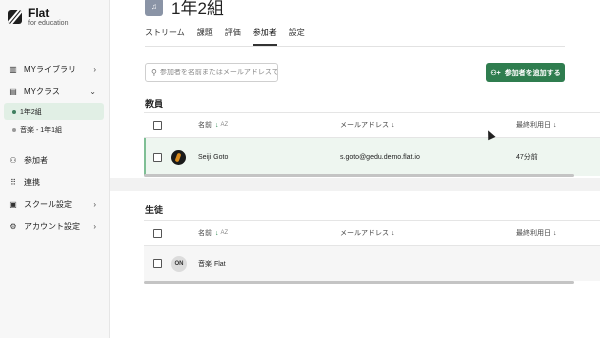 The width and height of the screenshot is (600, 338). Describe the element at coordinates (48, 23) in the screenshot. I see `brand-subtitle: for education` at that location.